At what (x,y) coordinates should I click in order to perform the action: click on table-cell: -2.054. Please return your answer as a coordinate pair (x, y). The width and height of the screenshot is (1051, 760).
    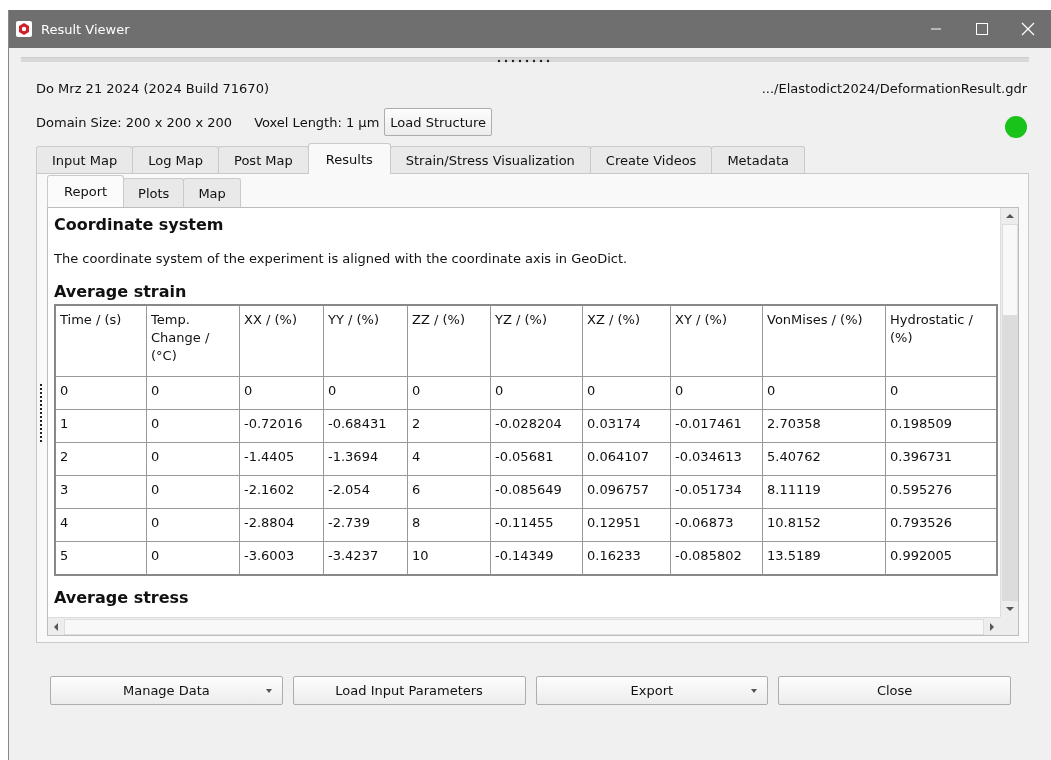
    Looking at the image, I should click on (365, 492).